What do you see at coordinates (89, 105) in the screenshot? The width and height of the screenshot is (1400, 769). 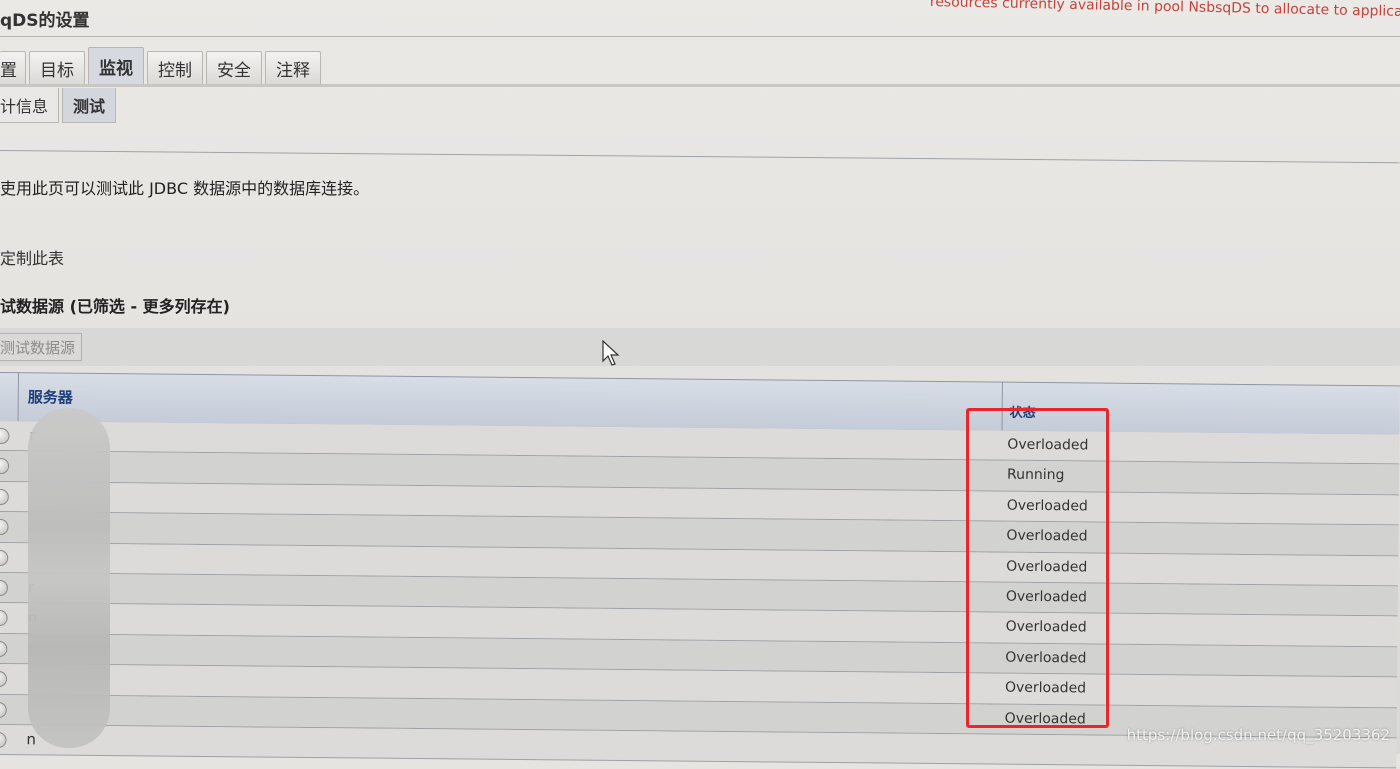 I see `subtab-testing: 测试` at bounding box center [89, 105].